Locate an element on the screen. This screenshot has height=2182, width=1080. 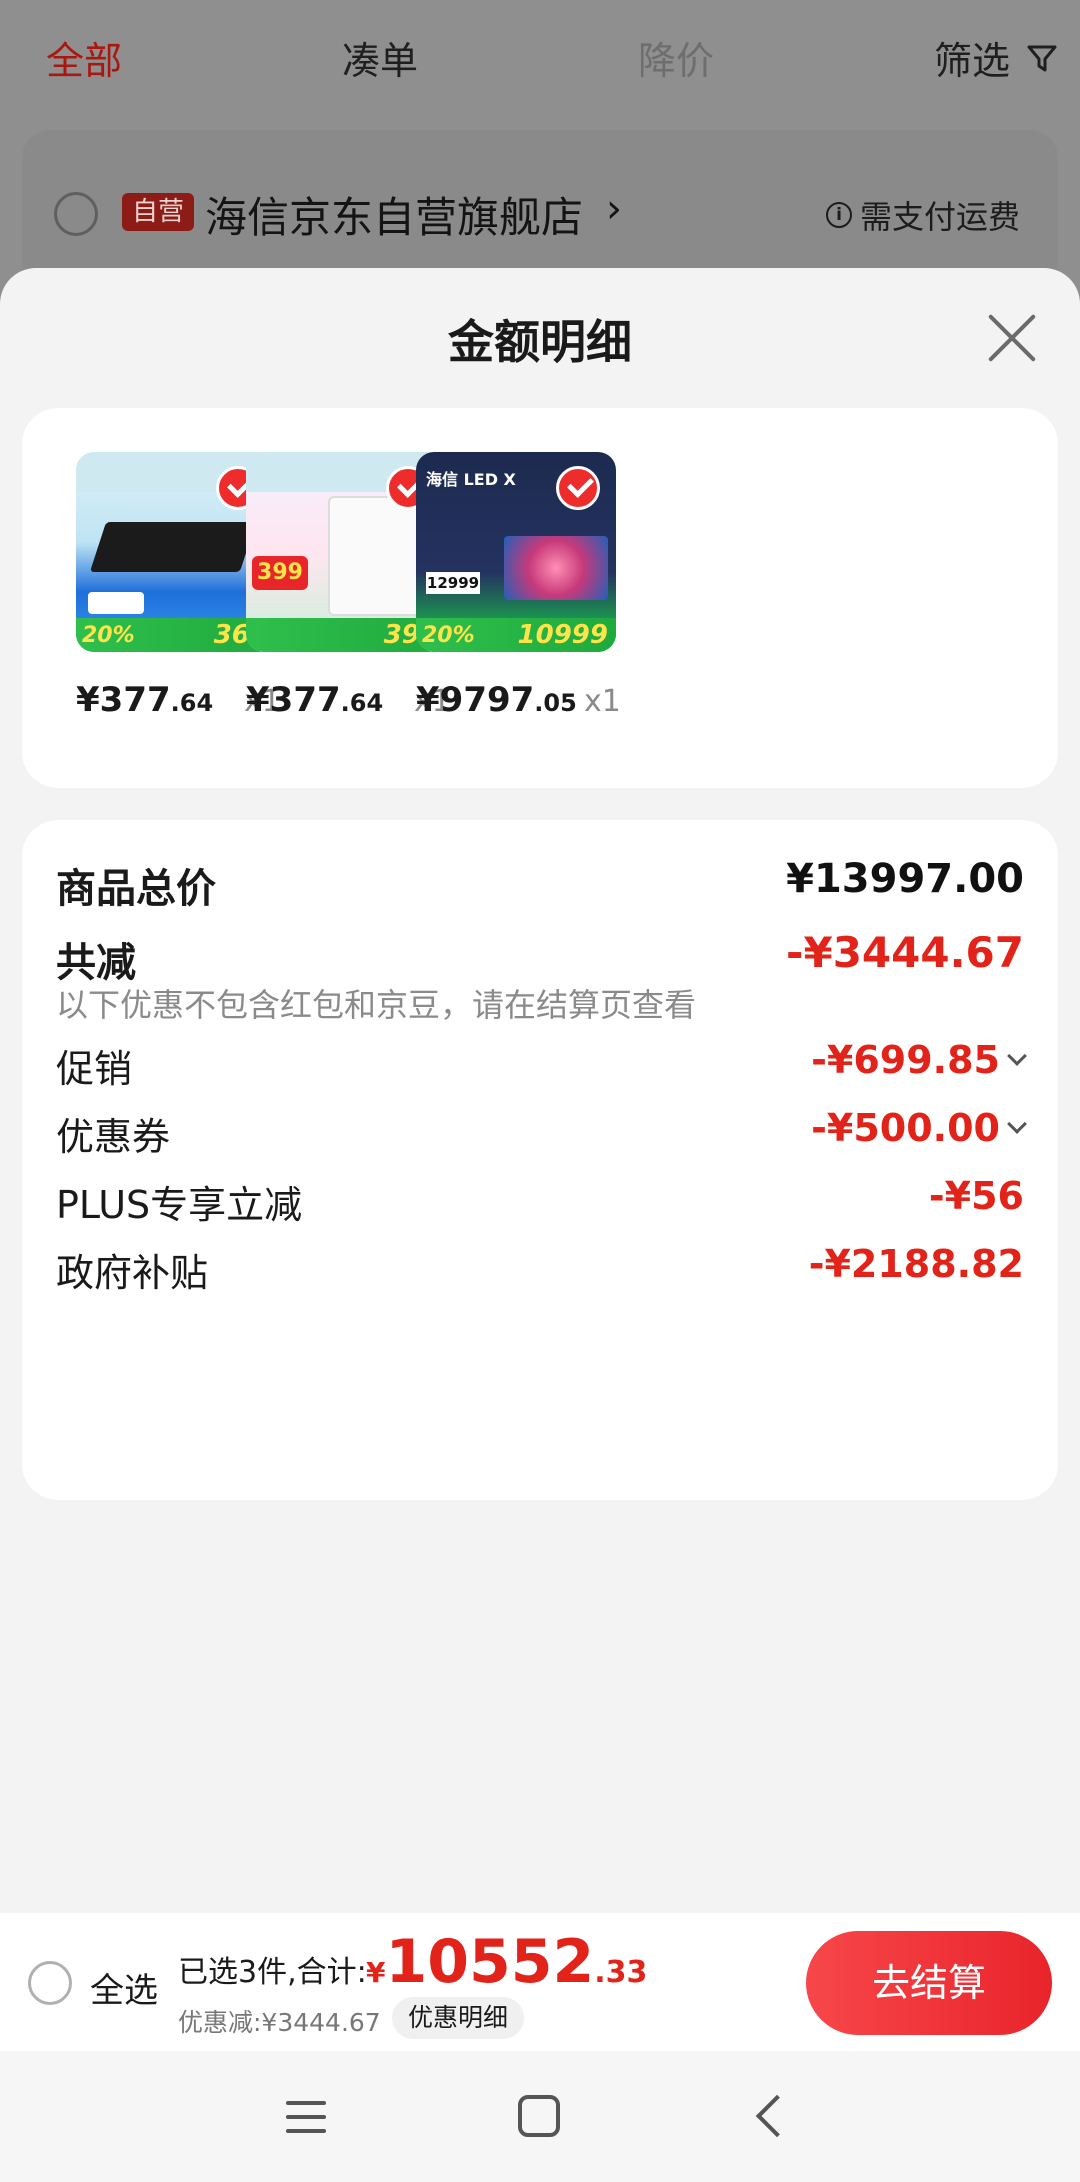
promotion-value: -¥699.85 is located at coordinates (905, 1060).